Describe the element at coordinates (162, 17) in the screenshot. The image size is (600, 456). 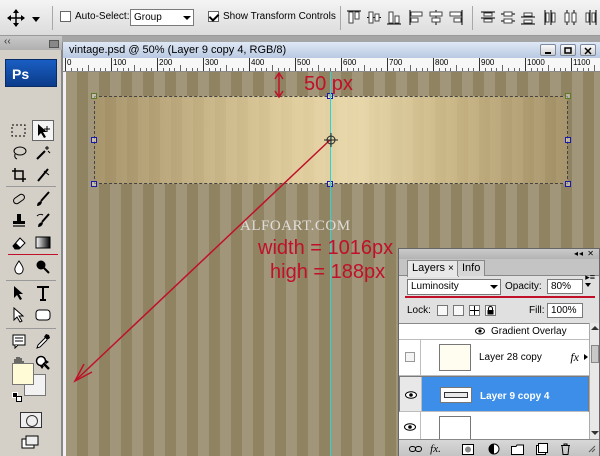
I see `auto-select-mode-dropdown: Group` at that location.